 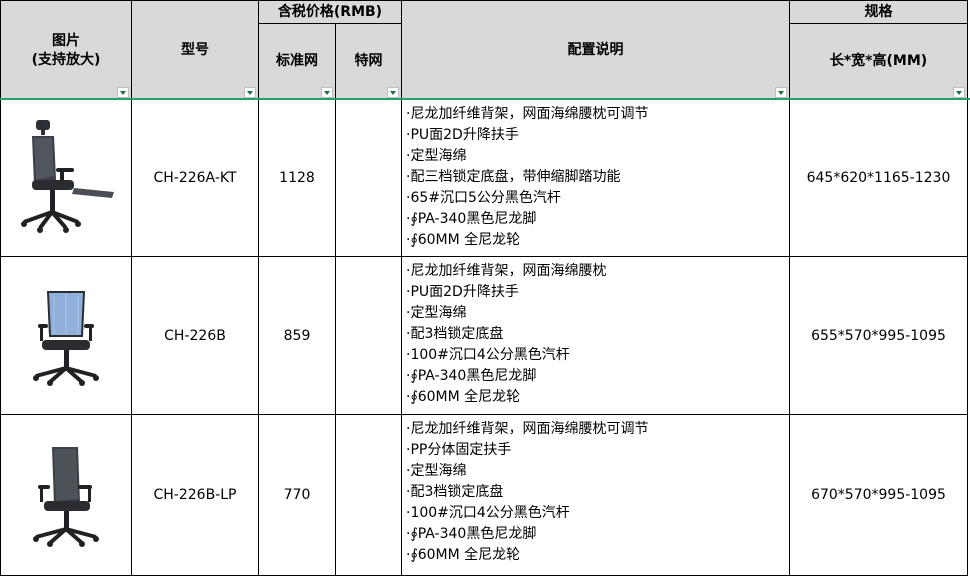 I want to click on config-line: ·配三档锁定底盘，带伸缩脚踏功能, so click(x=513, y=177).